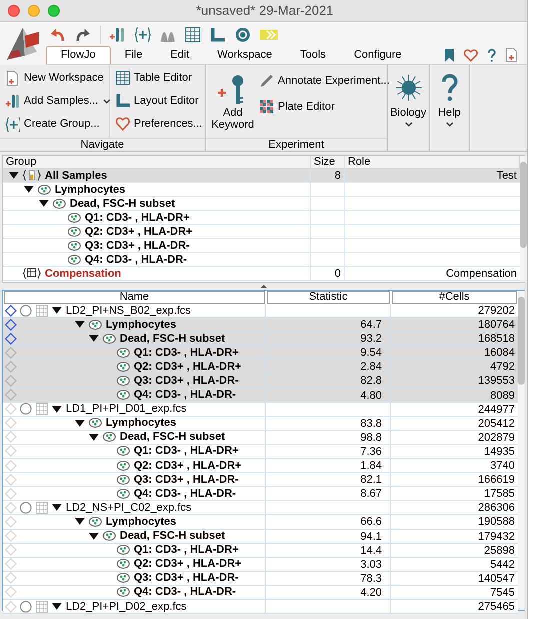 Image resolution: width=534 pixels, height=619 pixels. What do you see at coordinates (137, 245) in the screenshot?
I see `group-name: Q3: CD3+ , HLA-DR-` at bounding box center [137, 245].